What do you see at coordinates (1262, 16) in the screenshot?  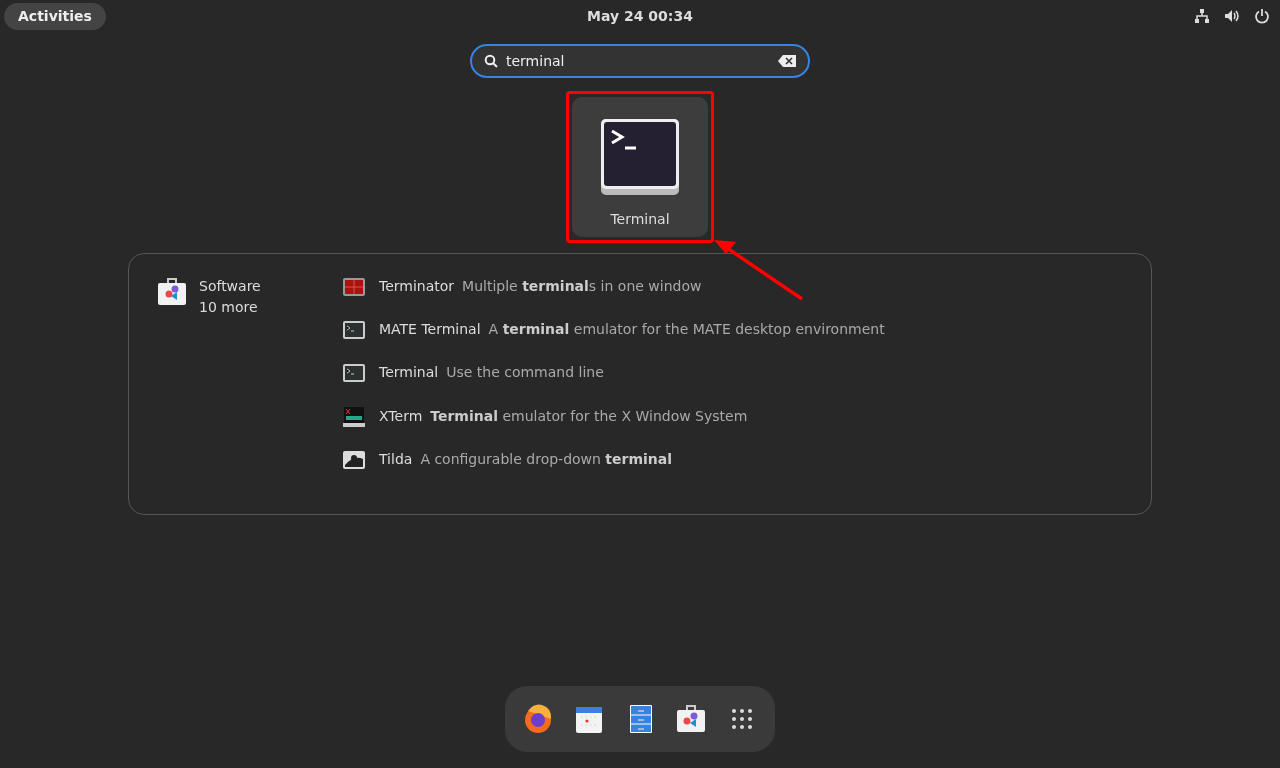 I see `power-icon` at bounding box center [1262, 16].